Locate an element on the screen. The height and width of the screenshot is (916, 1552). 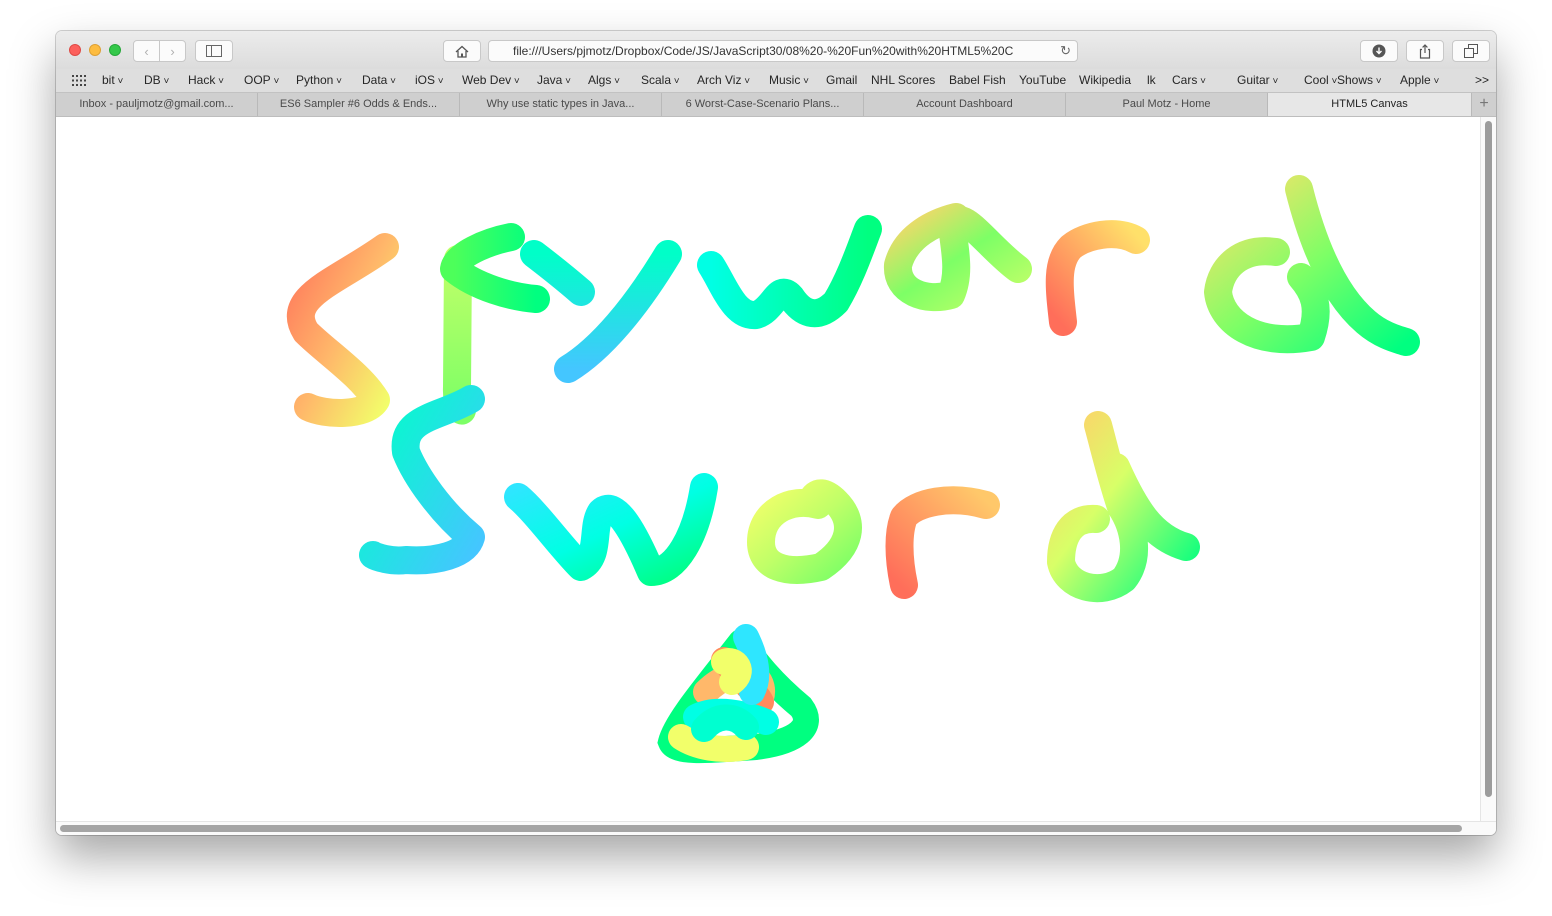
stroke-letter-w is located at coordinates (789, 272).